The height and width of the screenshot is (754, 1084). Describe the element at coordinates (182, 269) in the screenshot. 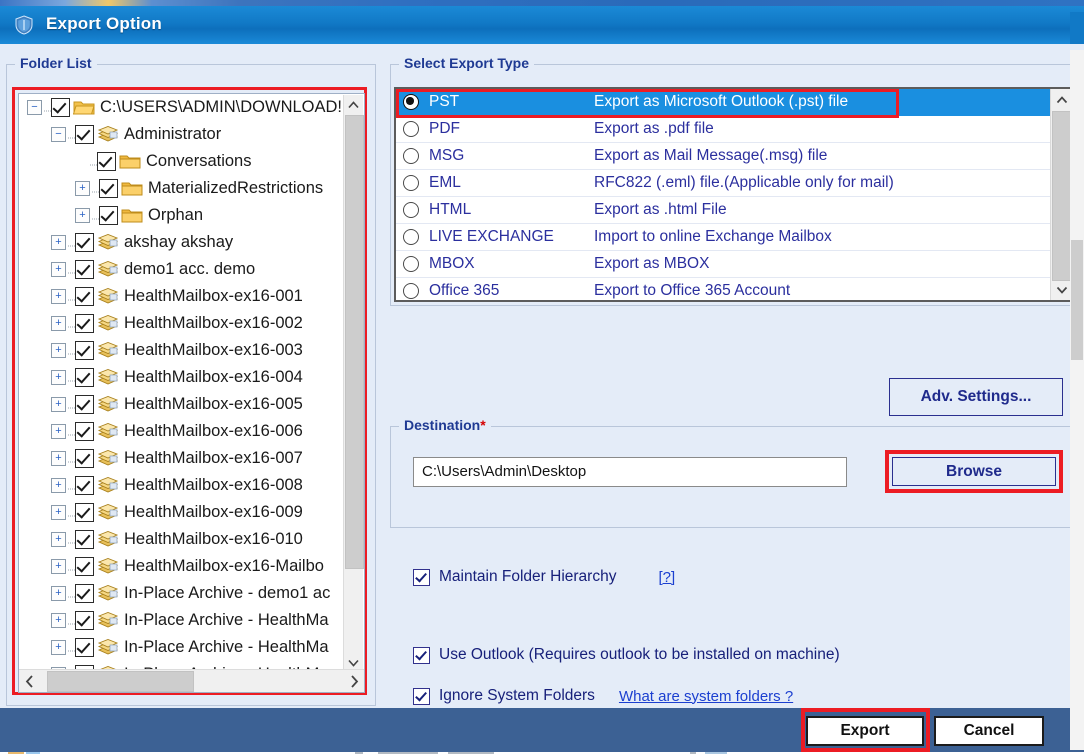

I see `folder-tree-node: + demo1 acc. demo` at that location.